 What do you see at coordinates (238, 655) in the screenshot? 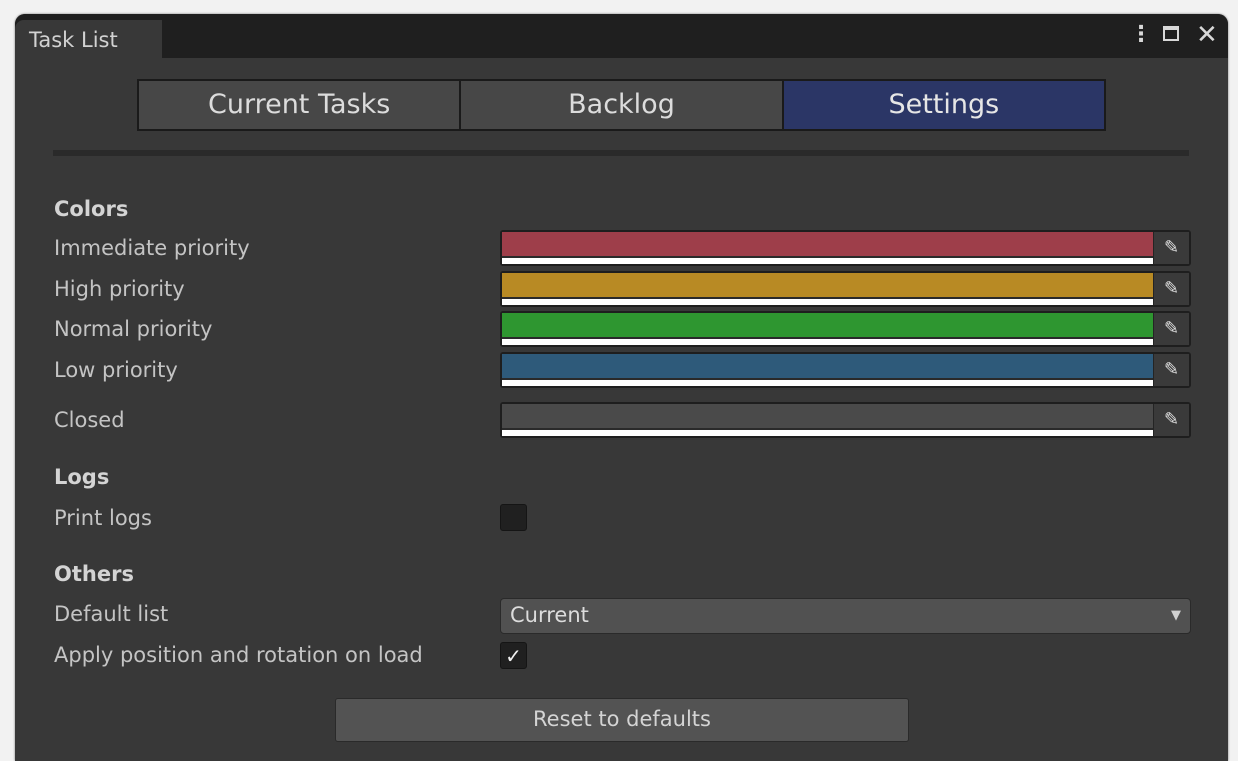
I see `apply-position-label: Apply position and rotation on load` at bounding box center [238, 655].